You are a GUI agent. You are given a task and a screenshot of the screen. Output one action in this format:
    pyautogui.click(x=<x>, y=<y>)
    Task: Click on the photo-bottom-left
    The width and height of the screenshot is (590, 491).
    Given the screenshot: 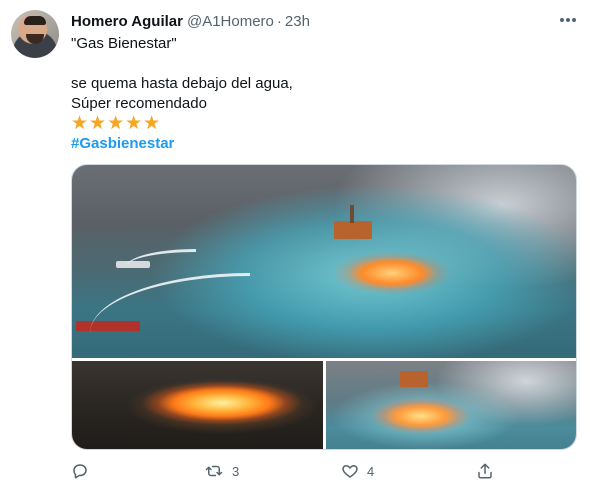 What is the action you would take?
    pyautogui.click(x=197, y=405)
    